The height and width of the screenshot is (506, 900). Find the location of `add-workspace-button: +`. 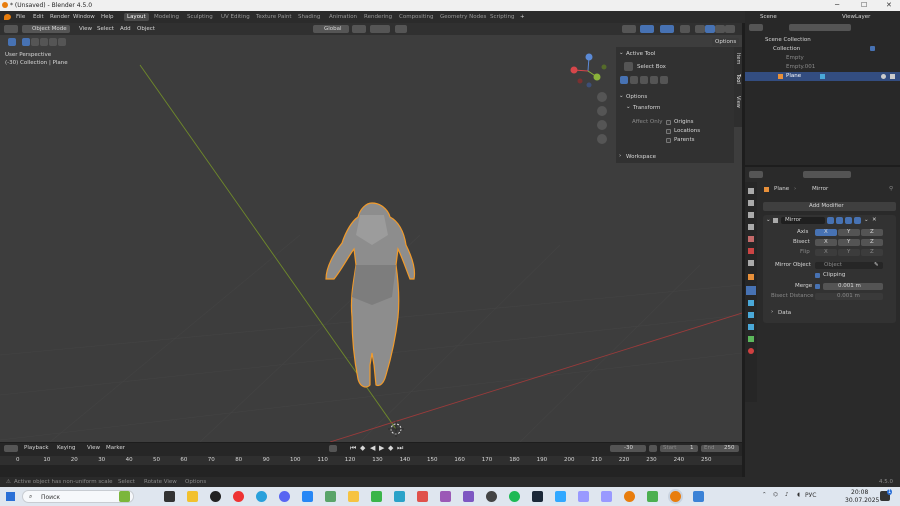

add-workspace-button: + is located at coordinates (522, 17).